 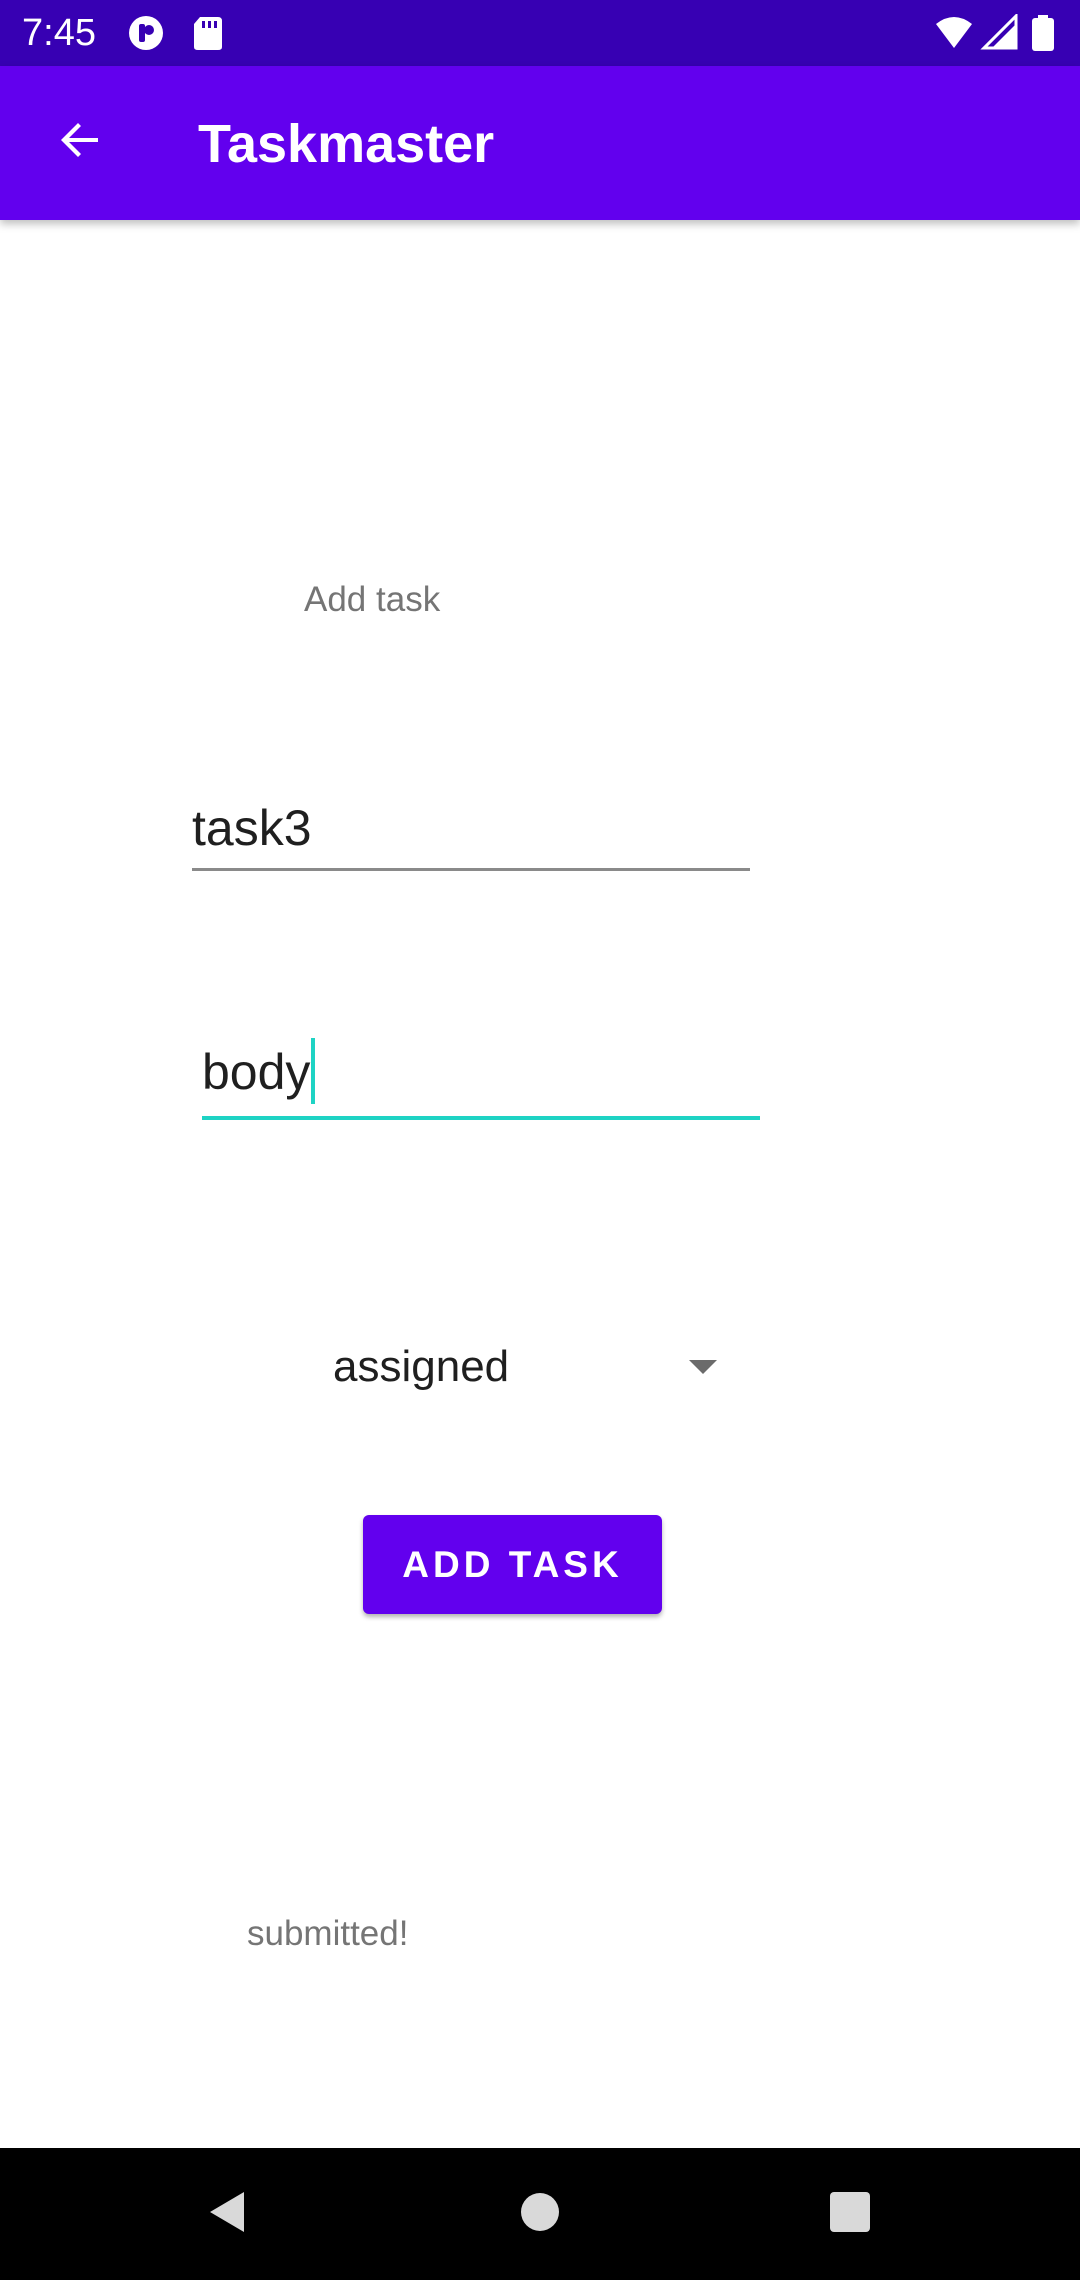 What do you see at coordinates (1000, 32) in the screenshot?
I see `cell-signal-icon` at bounding box center [1000, 32].